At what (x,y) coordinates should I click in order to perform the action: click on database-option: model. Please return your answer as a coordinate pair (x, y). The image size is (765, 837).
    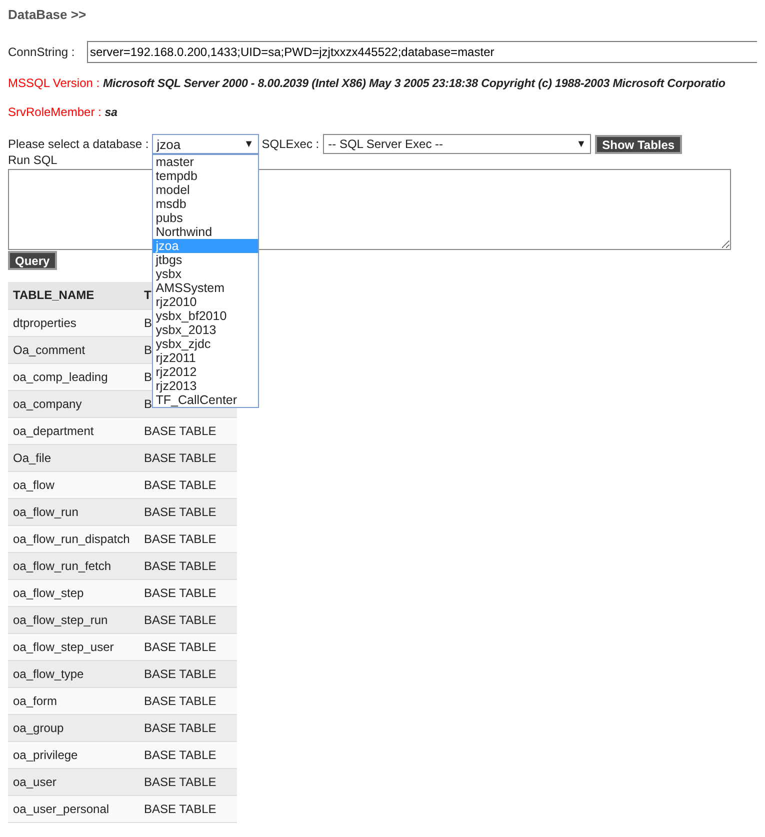
    Looking at the image, I should click on (205, 190).